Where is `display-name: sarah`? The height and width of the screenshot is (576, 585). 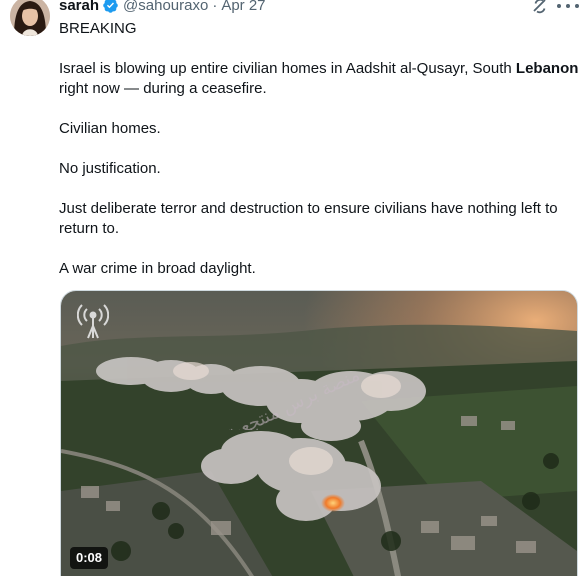
display-name: sarah is located at coordinates (79, 7).